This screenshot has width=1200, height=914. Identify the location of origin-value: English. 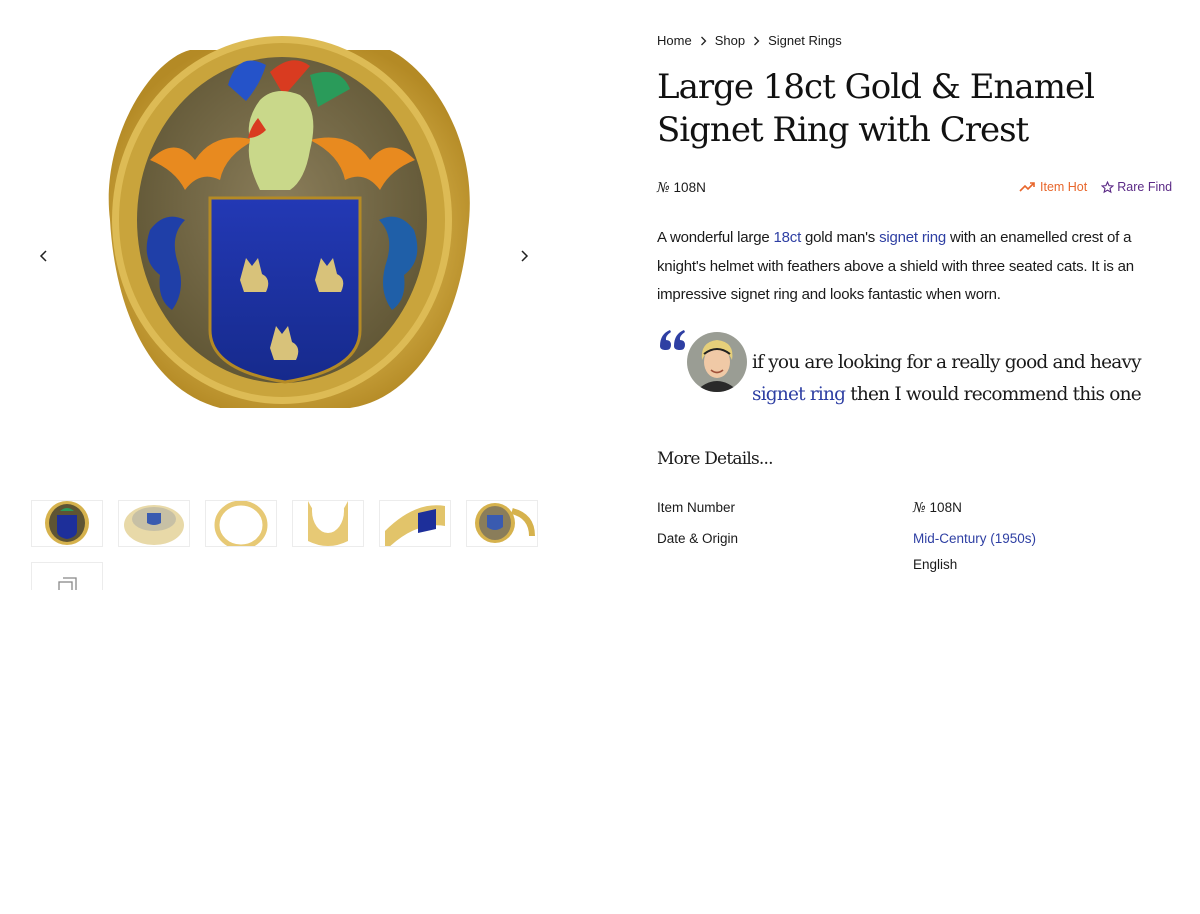
(935, 564).